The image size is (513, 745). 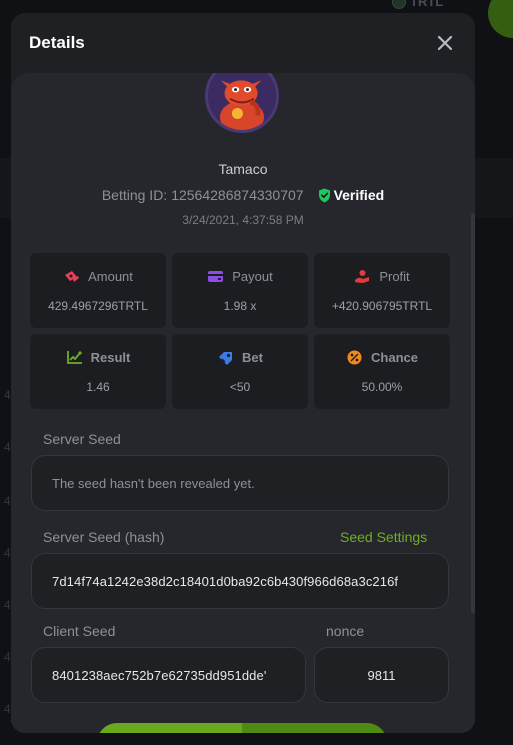 What do you see at coordinates (243, 169) in the screenshot?
I see `username: Tamaco` at bounding box center [243, 169].